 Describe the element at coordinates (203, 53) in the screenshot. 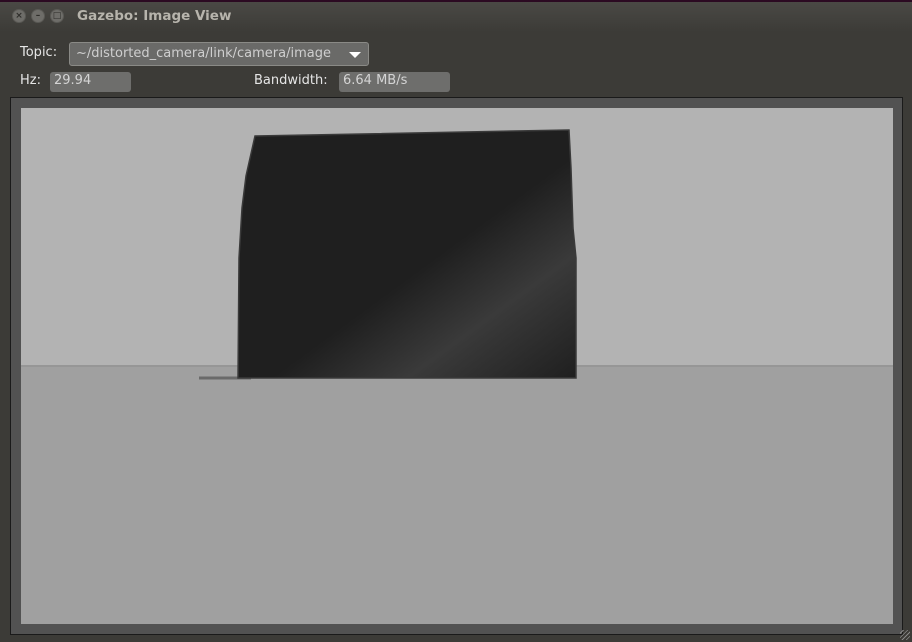

I see `topic-value: ~/distorted_camera/link/camera/image` at that location.